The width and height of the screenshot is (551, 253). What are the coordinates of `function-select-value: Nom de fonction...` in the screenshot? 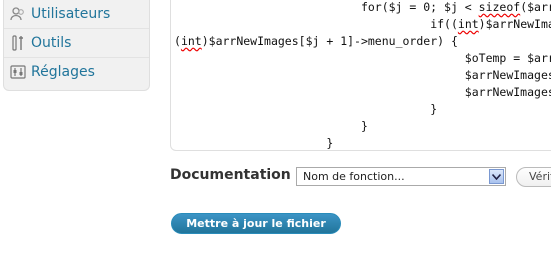 It's located at (354, 176).